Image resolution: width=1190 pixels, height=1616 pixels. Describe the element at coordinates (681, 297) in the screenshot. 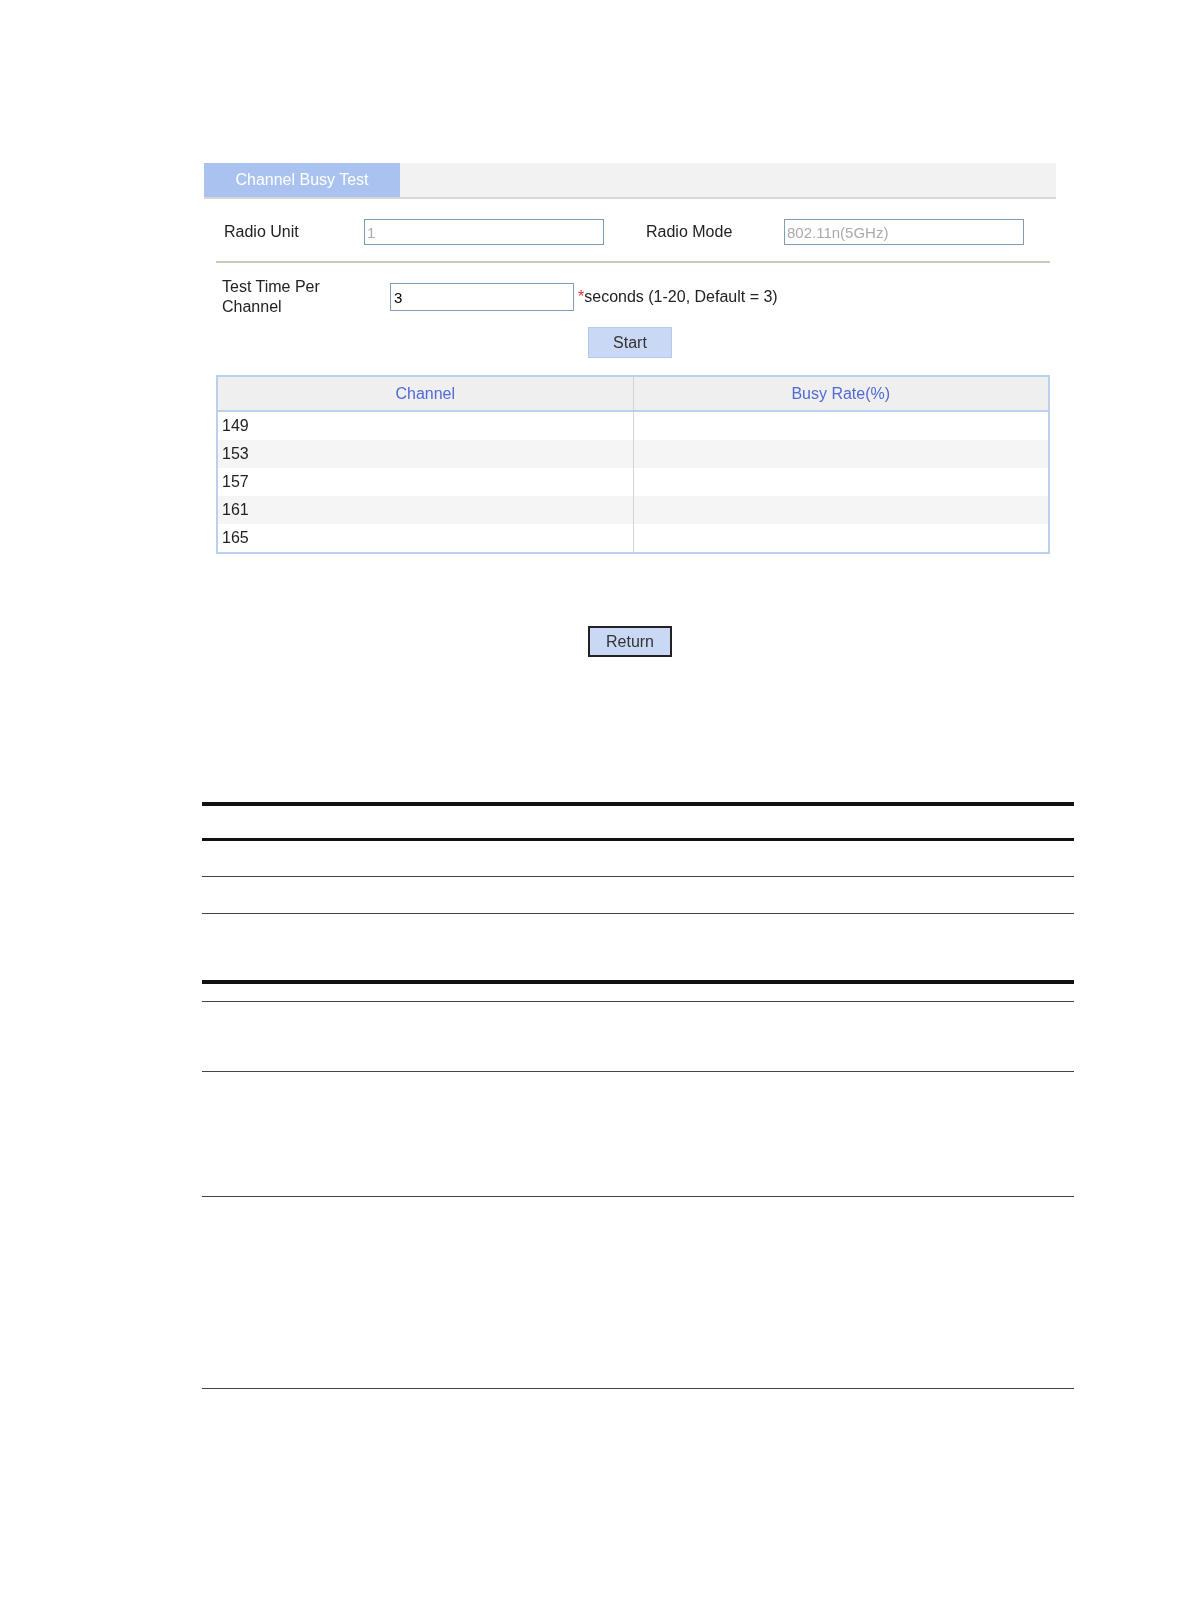

I see `field-hint: seconds (1-20, Default = 3)` at that location.